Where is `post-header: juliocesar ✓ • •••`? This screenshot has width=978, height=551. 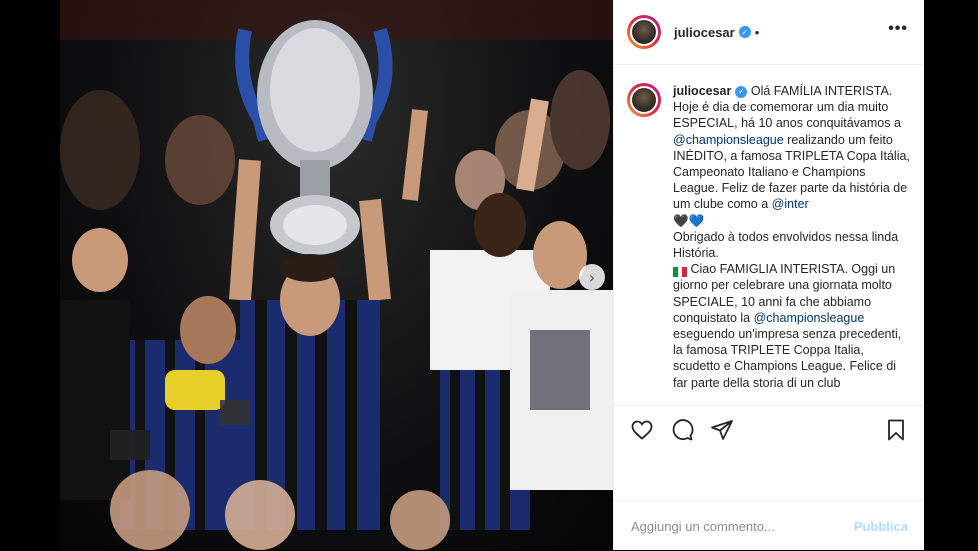 post-header: juliocesar ✓ • ••• is located at coordinates (769, 32).